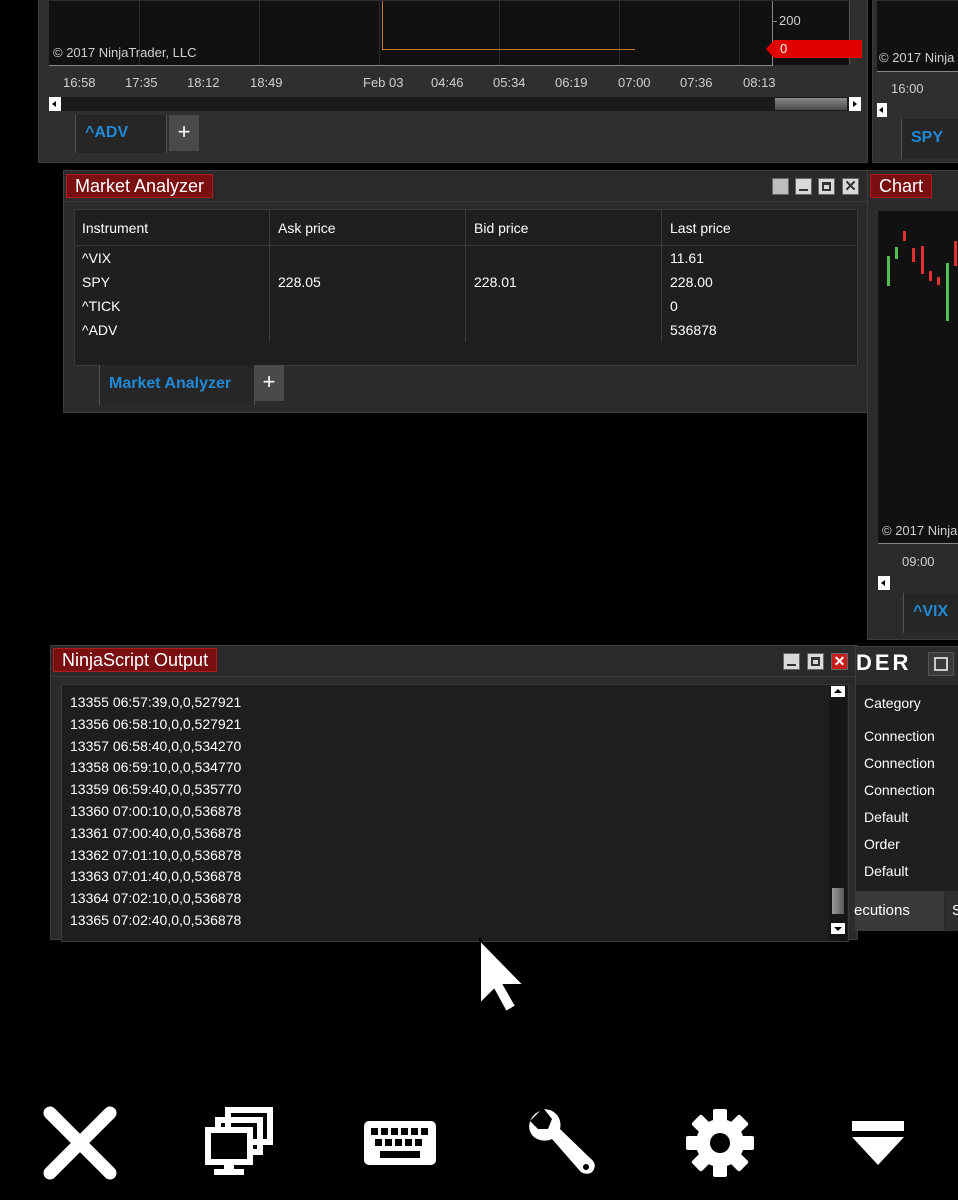 The image size is (958, 1200). I want to click on chart-window-spy: © 2017 Ninja 16:00 SPY, so click(915, 81).